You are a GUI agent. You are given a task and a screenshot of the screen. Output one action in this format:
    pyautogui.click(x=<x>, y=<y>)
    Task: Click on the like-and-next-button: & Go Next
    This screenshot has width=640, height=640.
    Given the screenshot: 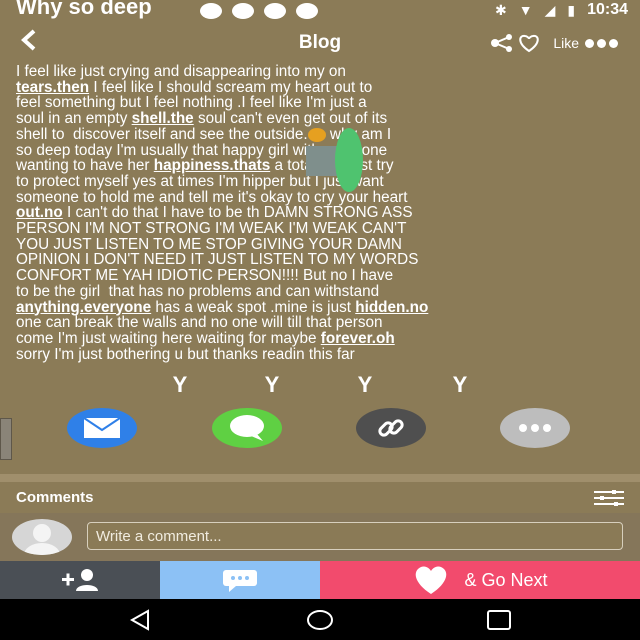 What is the action you would take?
    pyautogui.click(x=480, y=580)
    